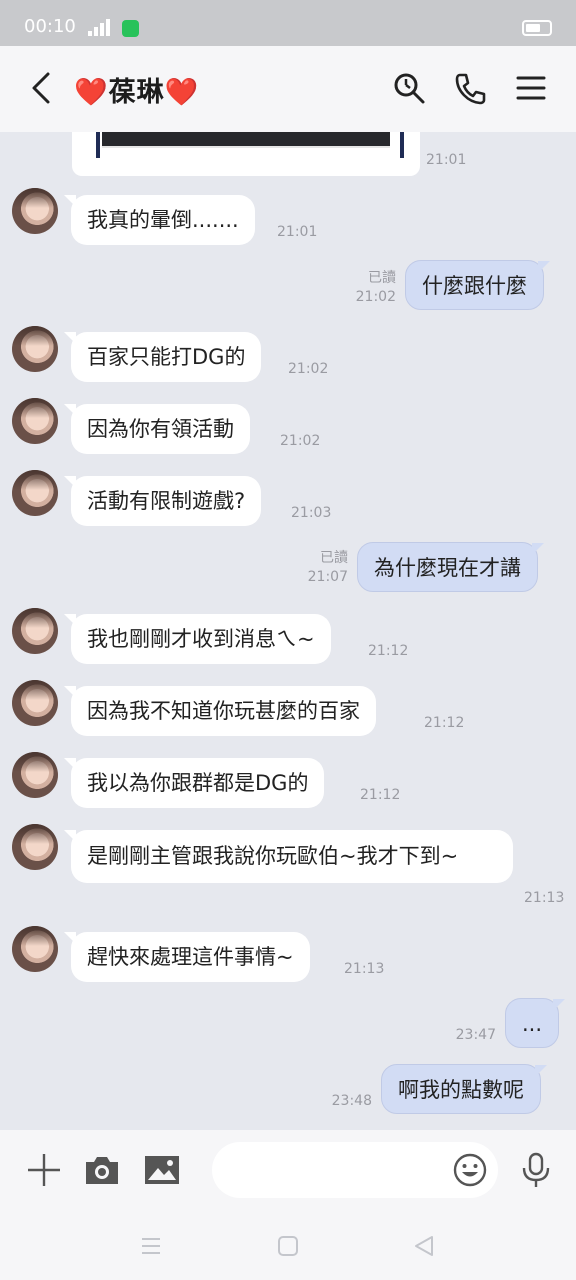 The height and width of the screenshot is (1280, 576). What do you see at coordinates (327, 577) in the screenshot?
I see `message-time: 21:07` at bounding box center [327, 577].